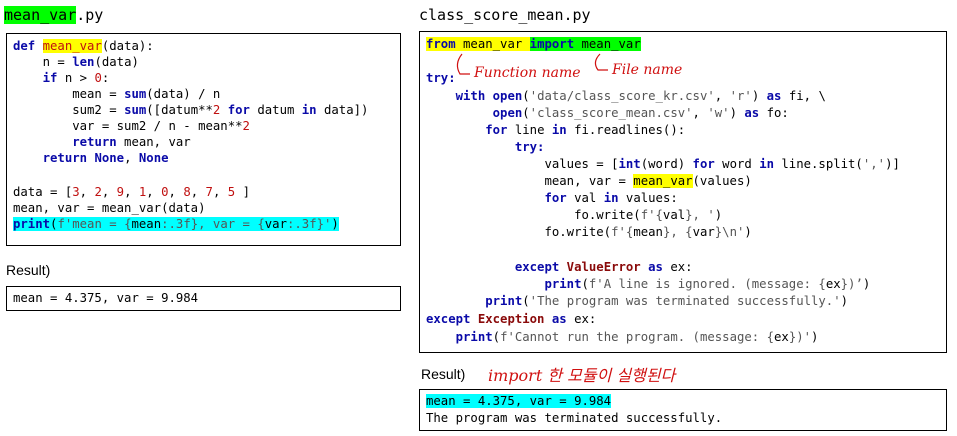 This screenshot has width=957, height=436. What do you see at coordinates (43, 192) in the screenshot?
I see `code-text: data = [` at bounding box center [43, 192].